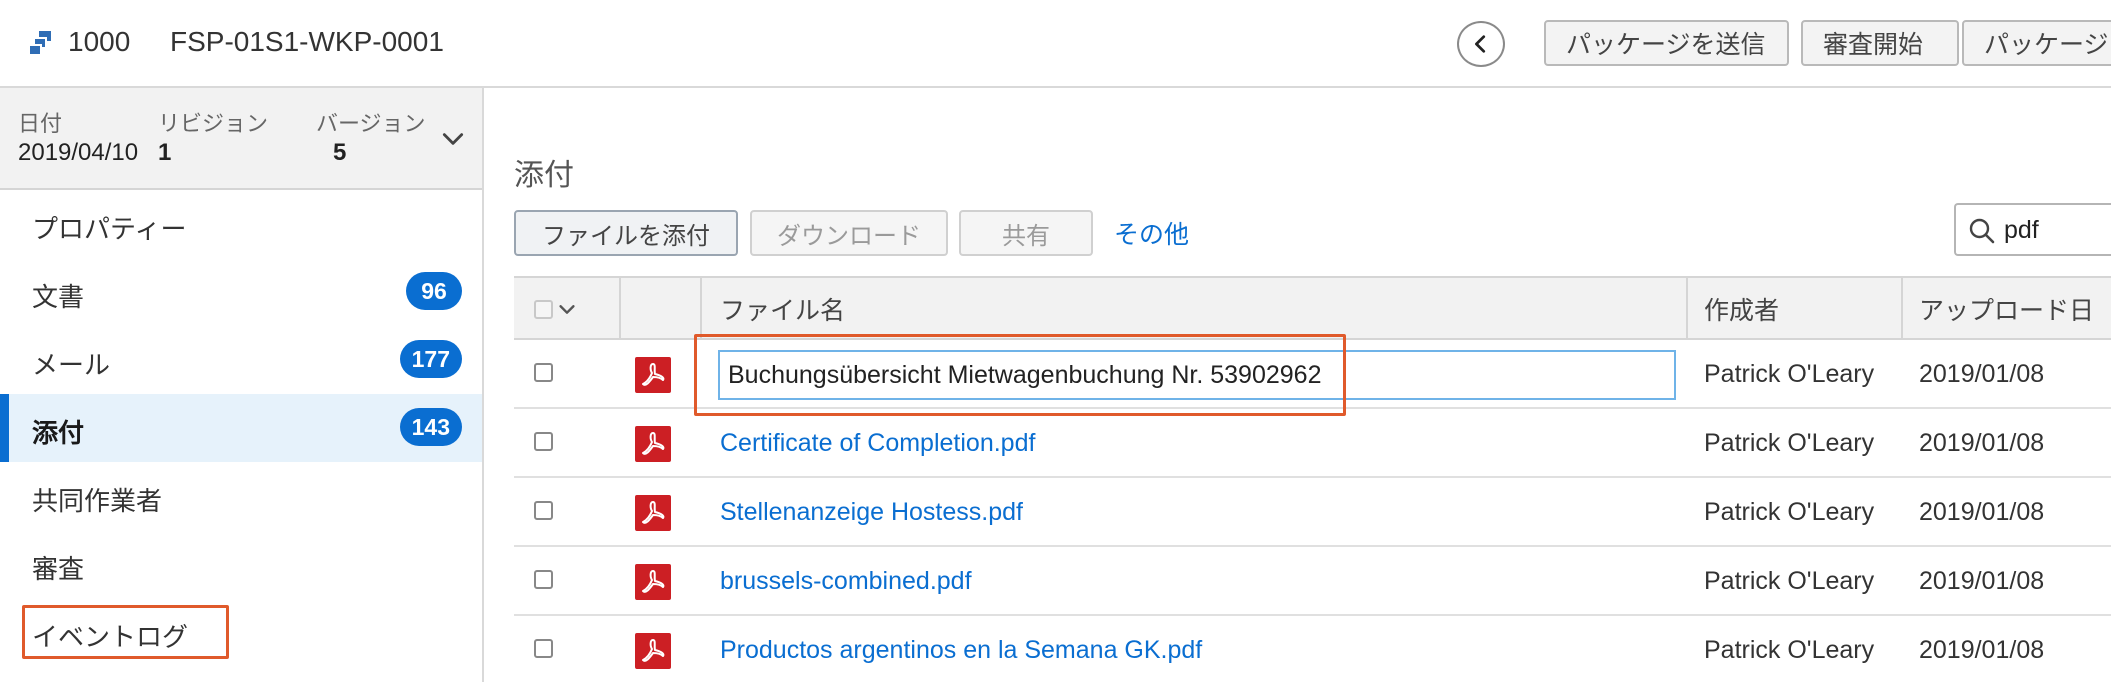 The height and width of the screenshot is (682, 2111). Describe the element at coordinates (71, 365) in the screenshot. I see `sidebar-item-label: メール` at that location.